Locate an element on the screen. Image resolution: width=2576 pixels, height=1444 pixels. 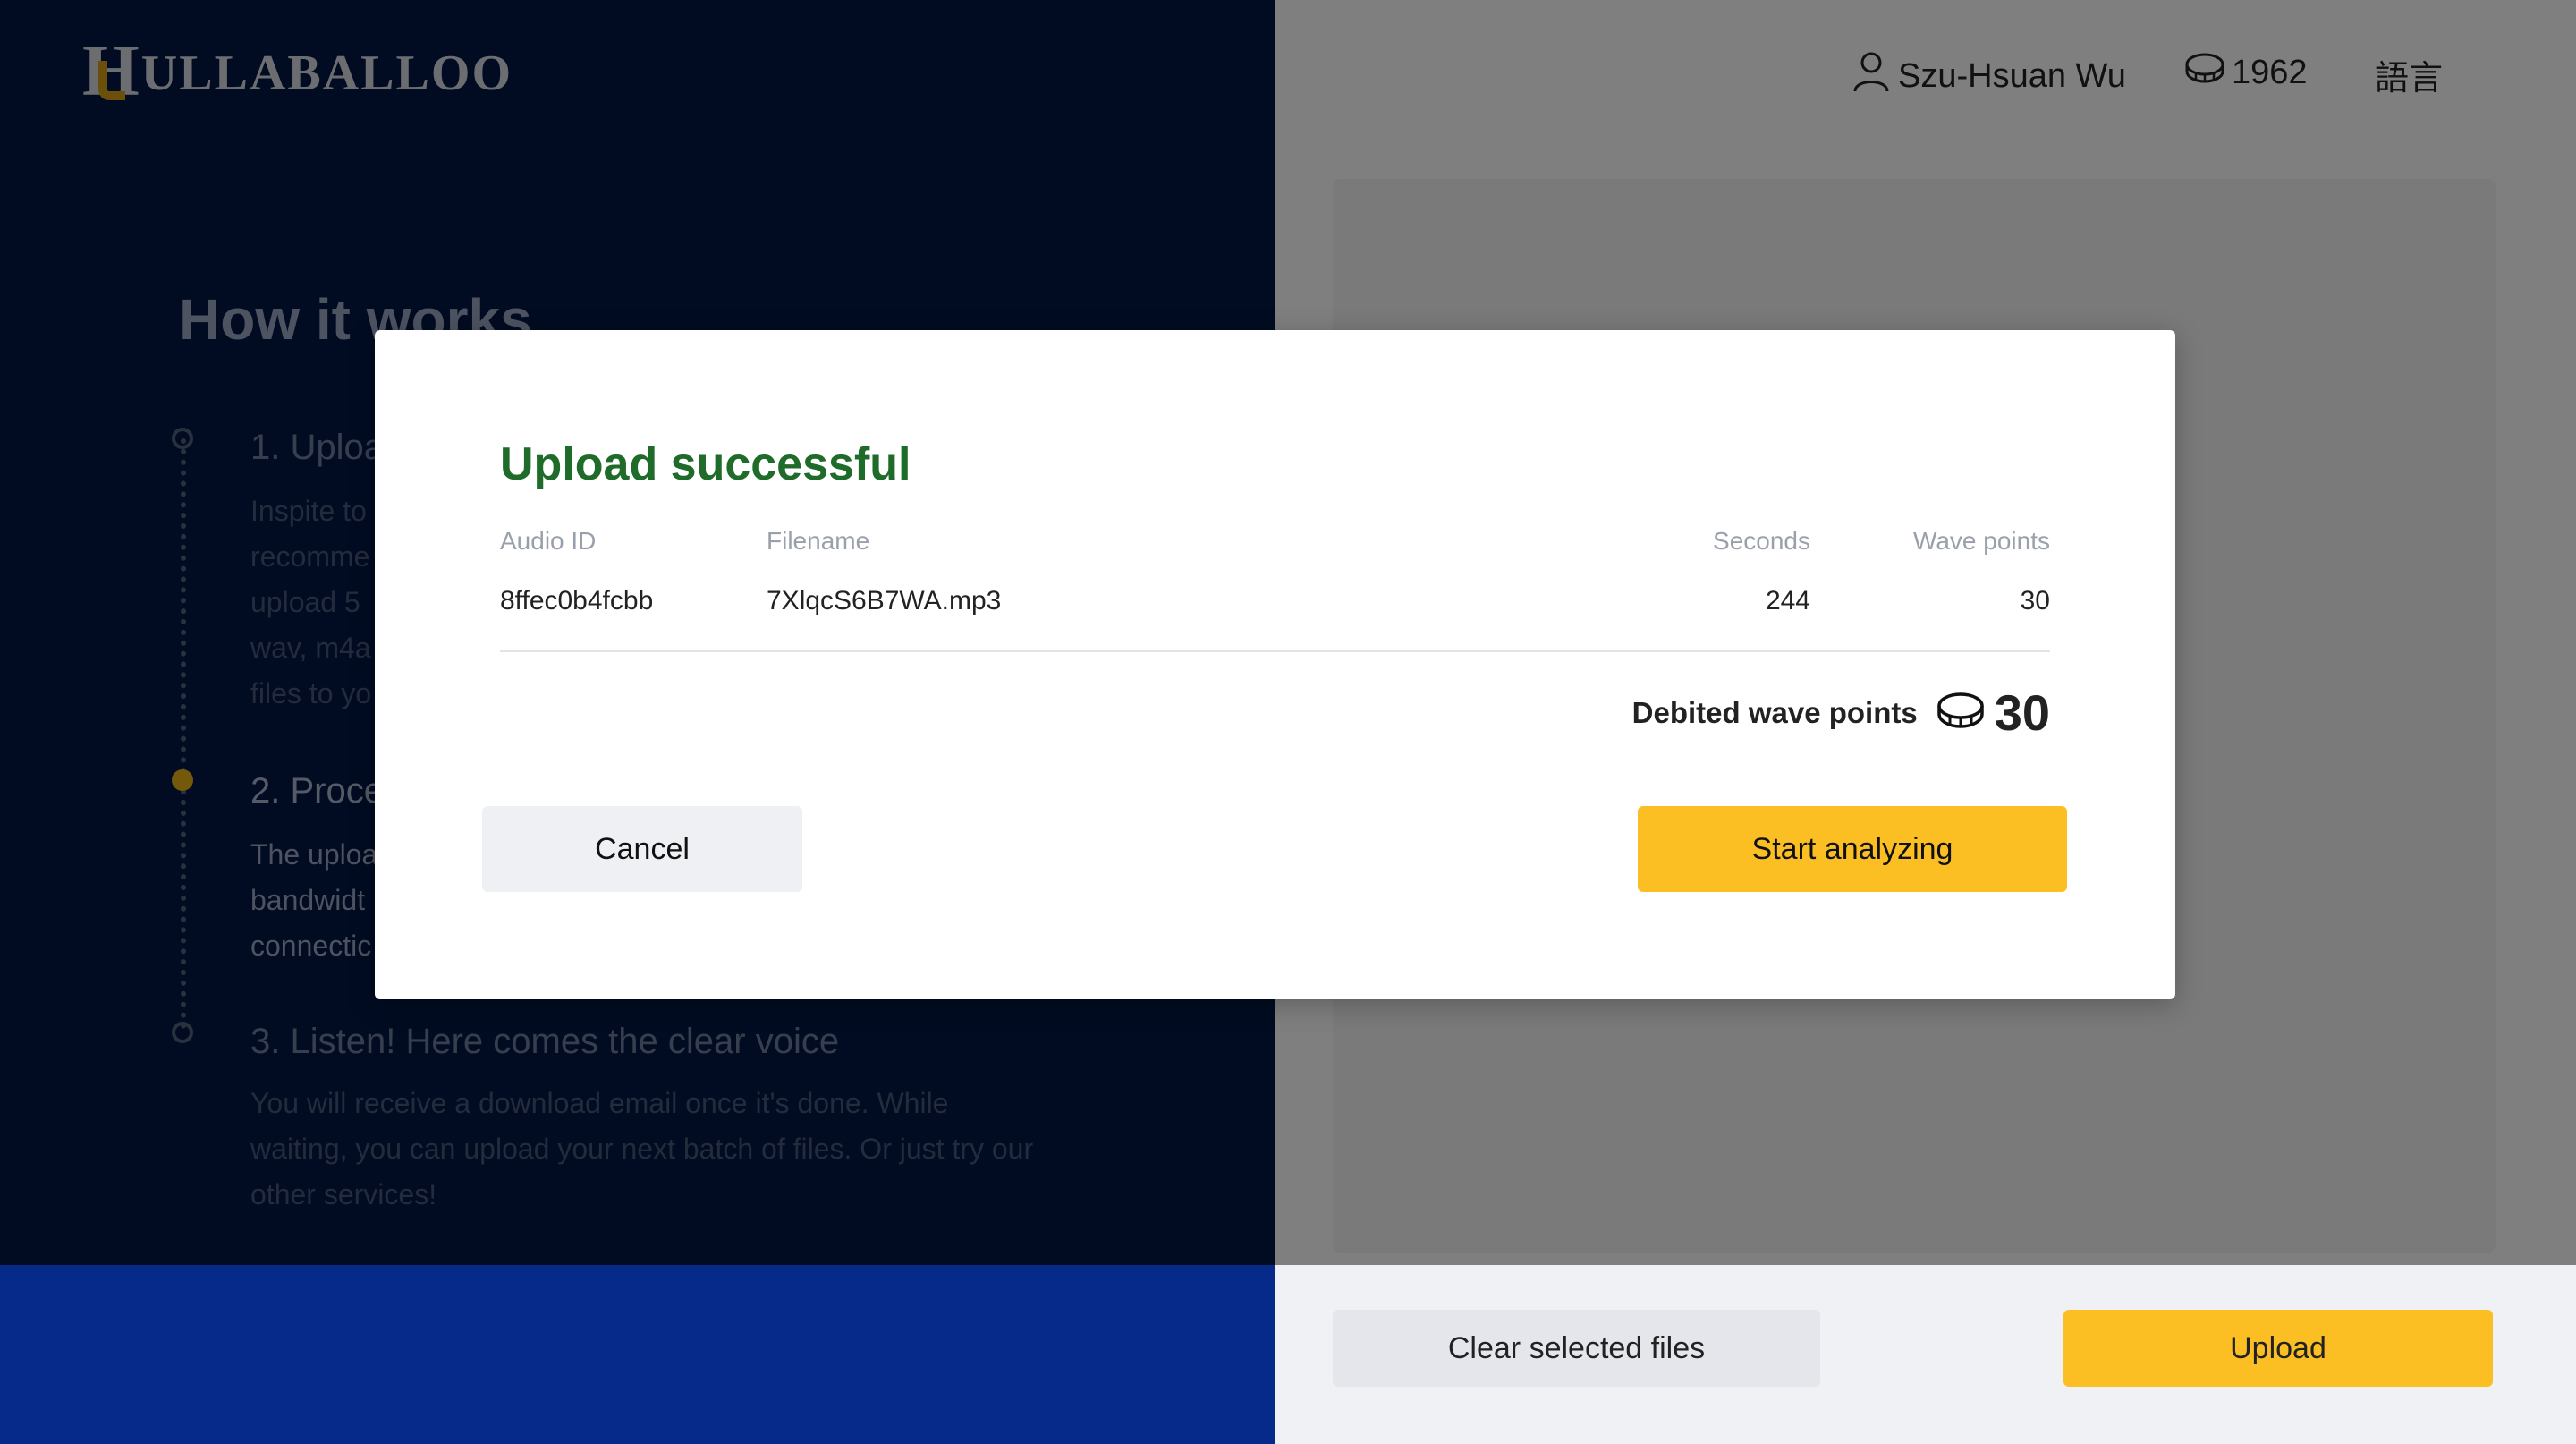
cell-wave-points: 30 is located at coordinates (2035, 601).